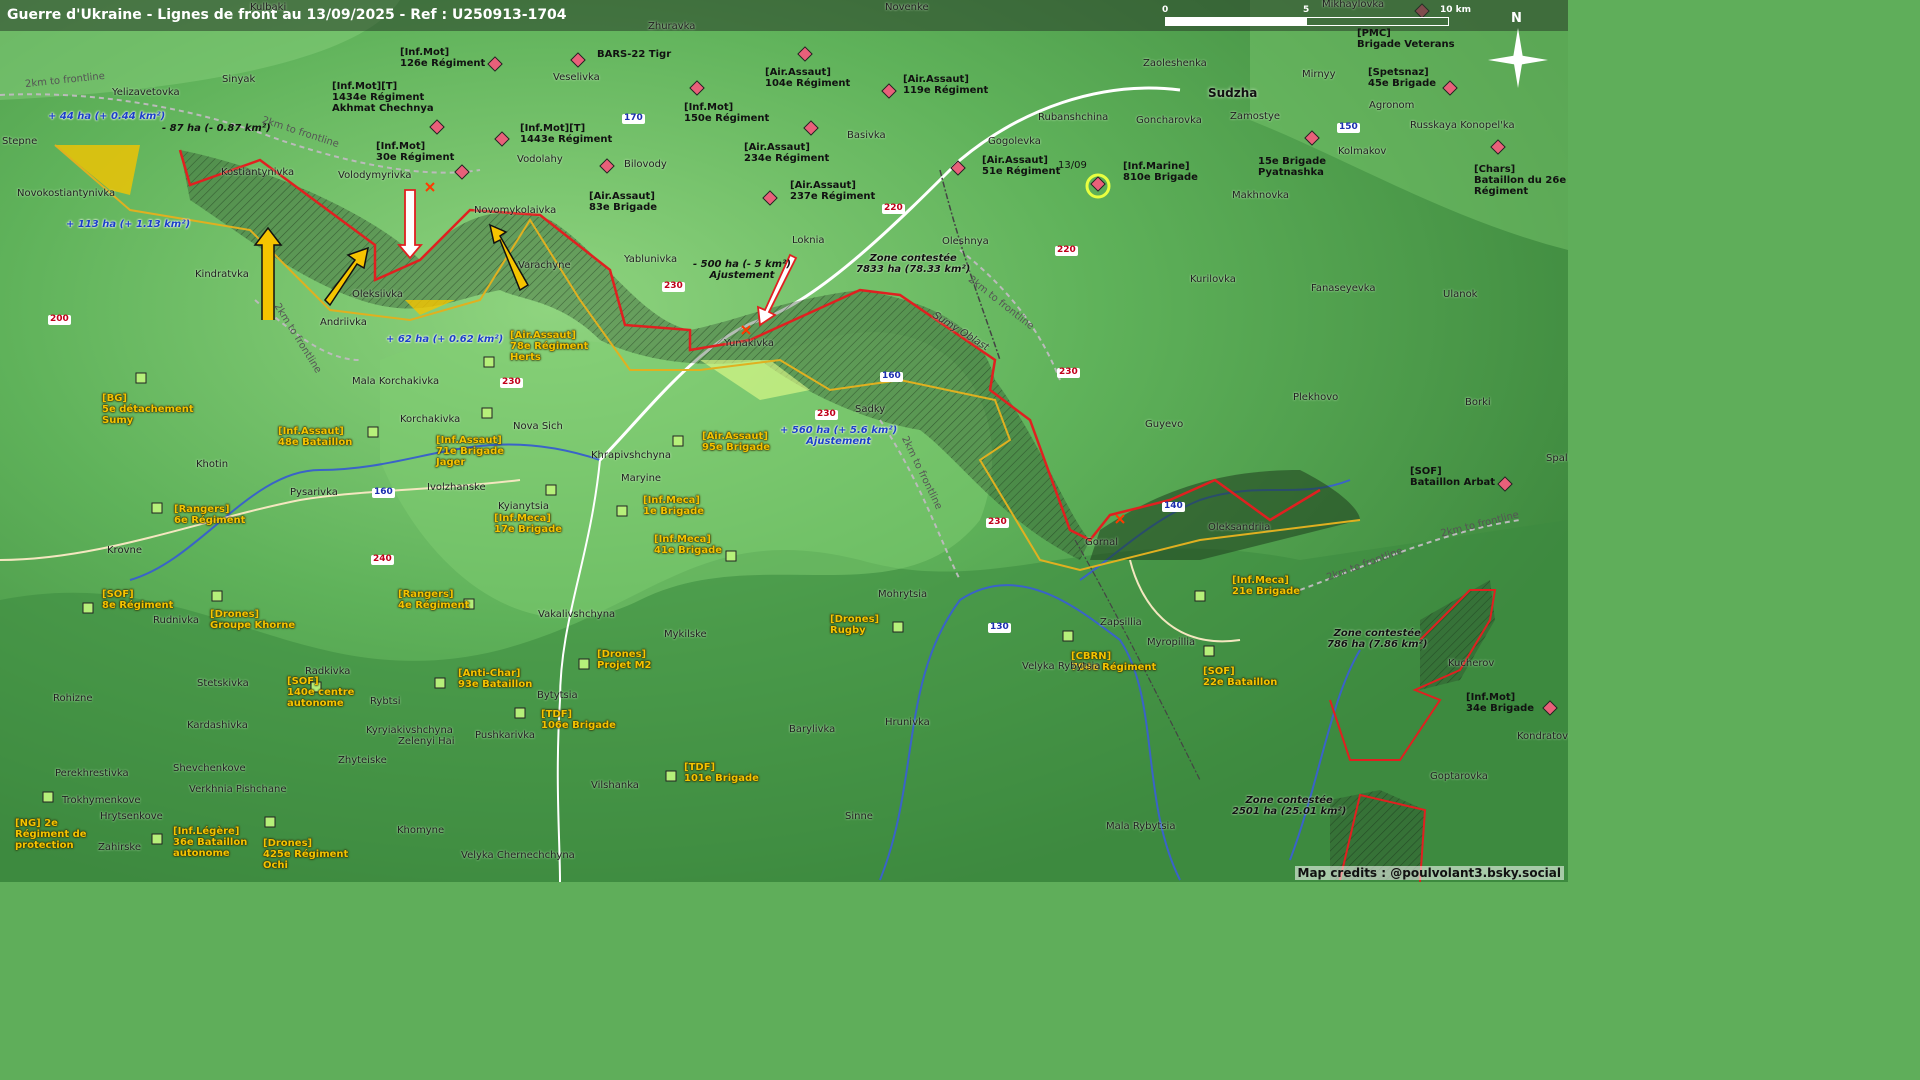 The width and height of the screenshot is (1920, 1080). I want to click on scale-bar, so click(1307, 21).